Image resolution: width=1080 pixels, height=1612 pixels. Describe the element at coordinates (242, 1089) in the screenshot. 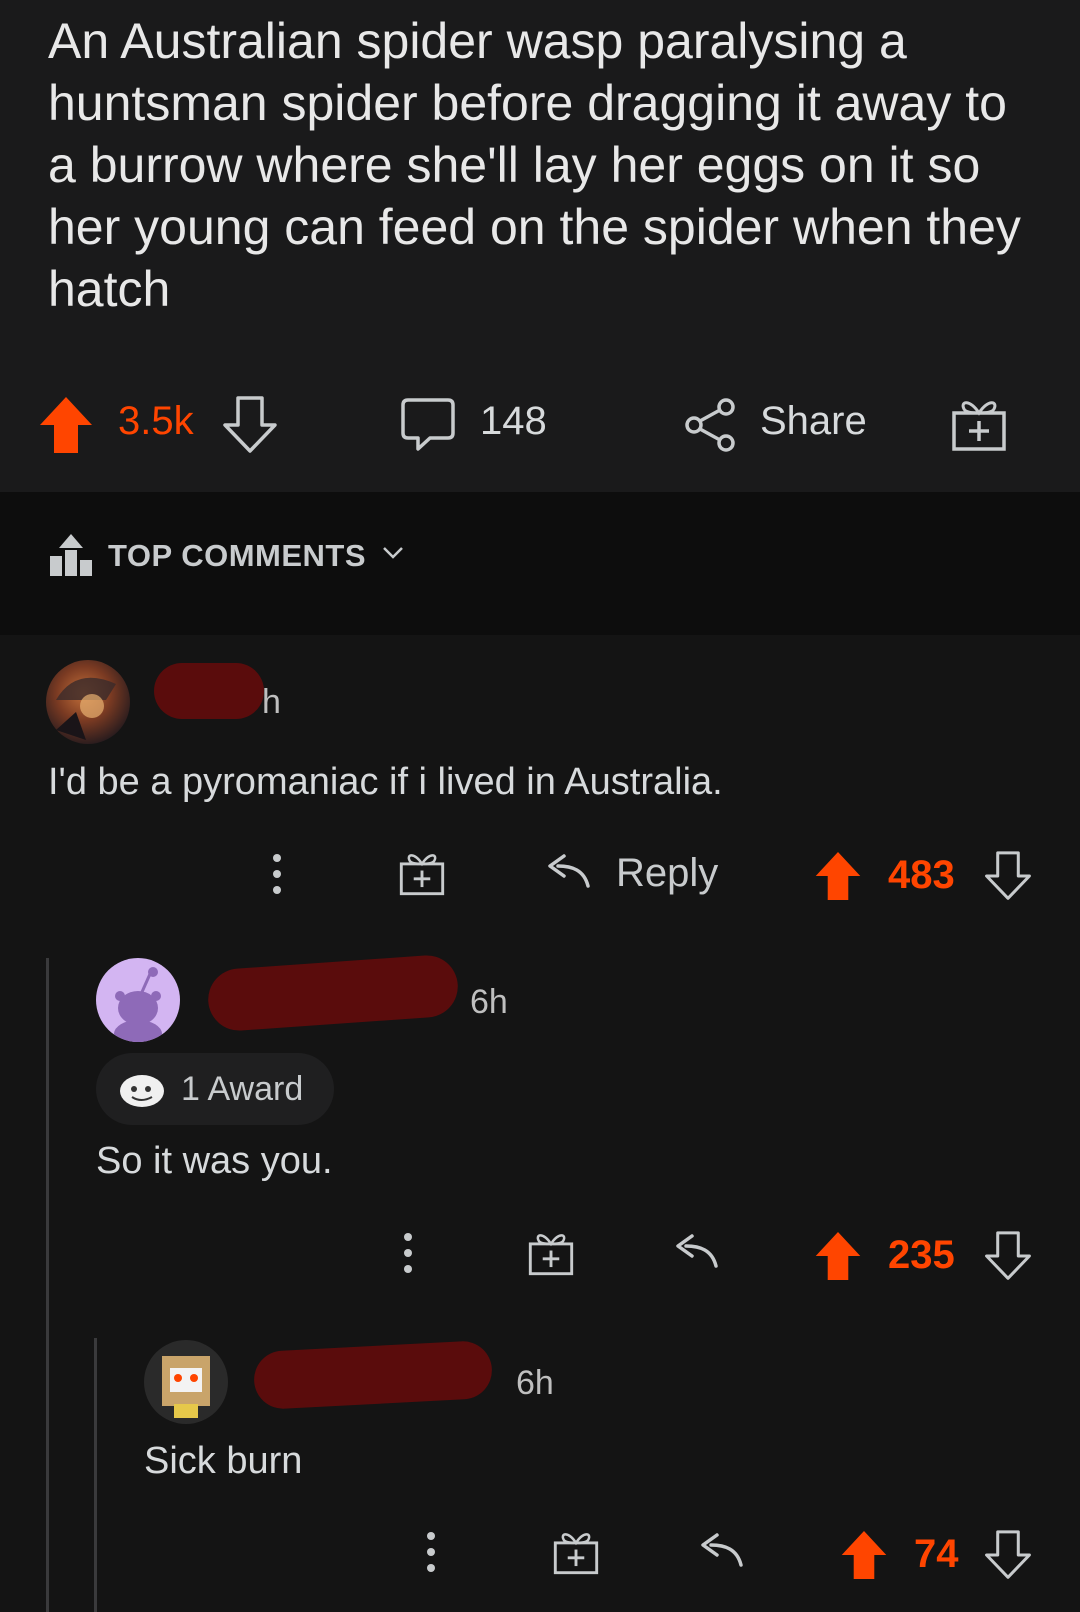

I see `award-label: 1 Award` at that location.